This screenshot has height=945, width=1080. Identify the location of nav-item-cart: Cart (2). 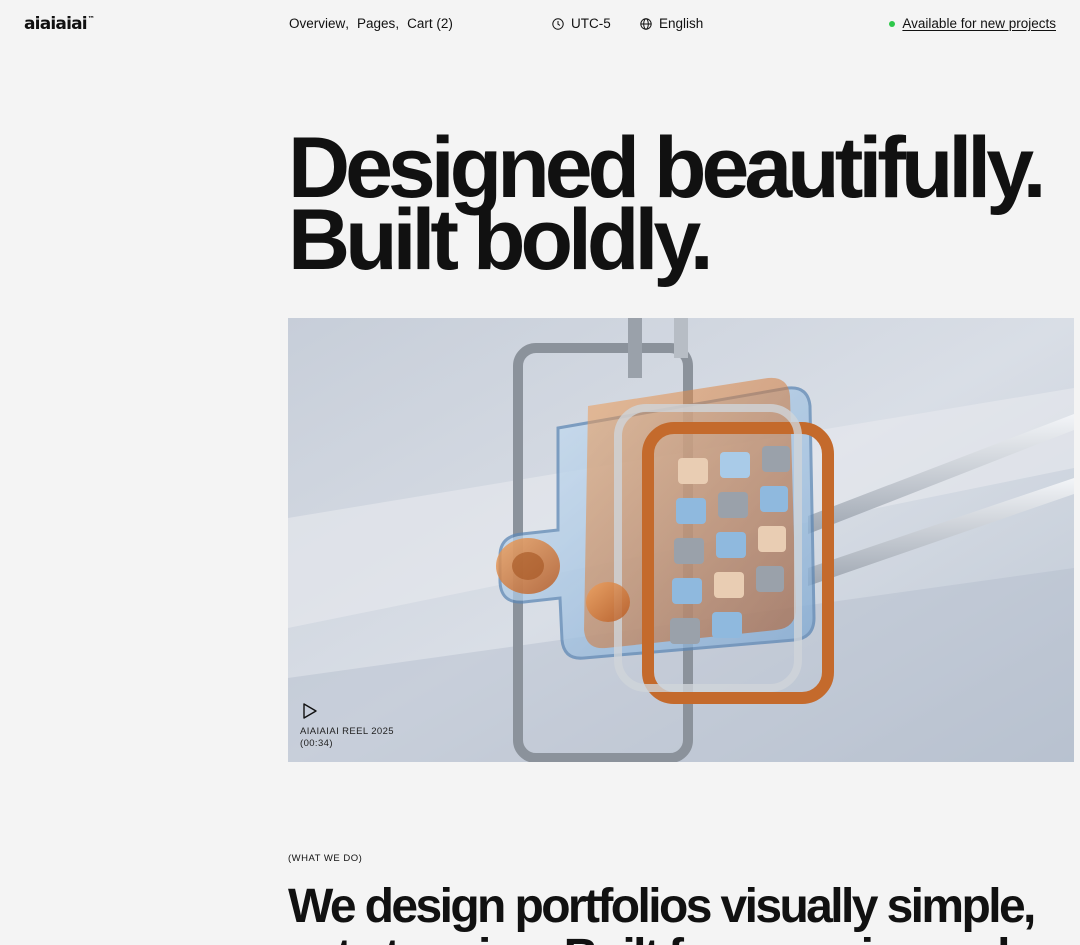
(430, 23).